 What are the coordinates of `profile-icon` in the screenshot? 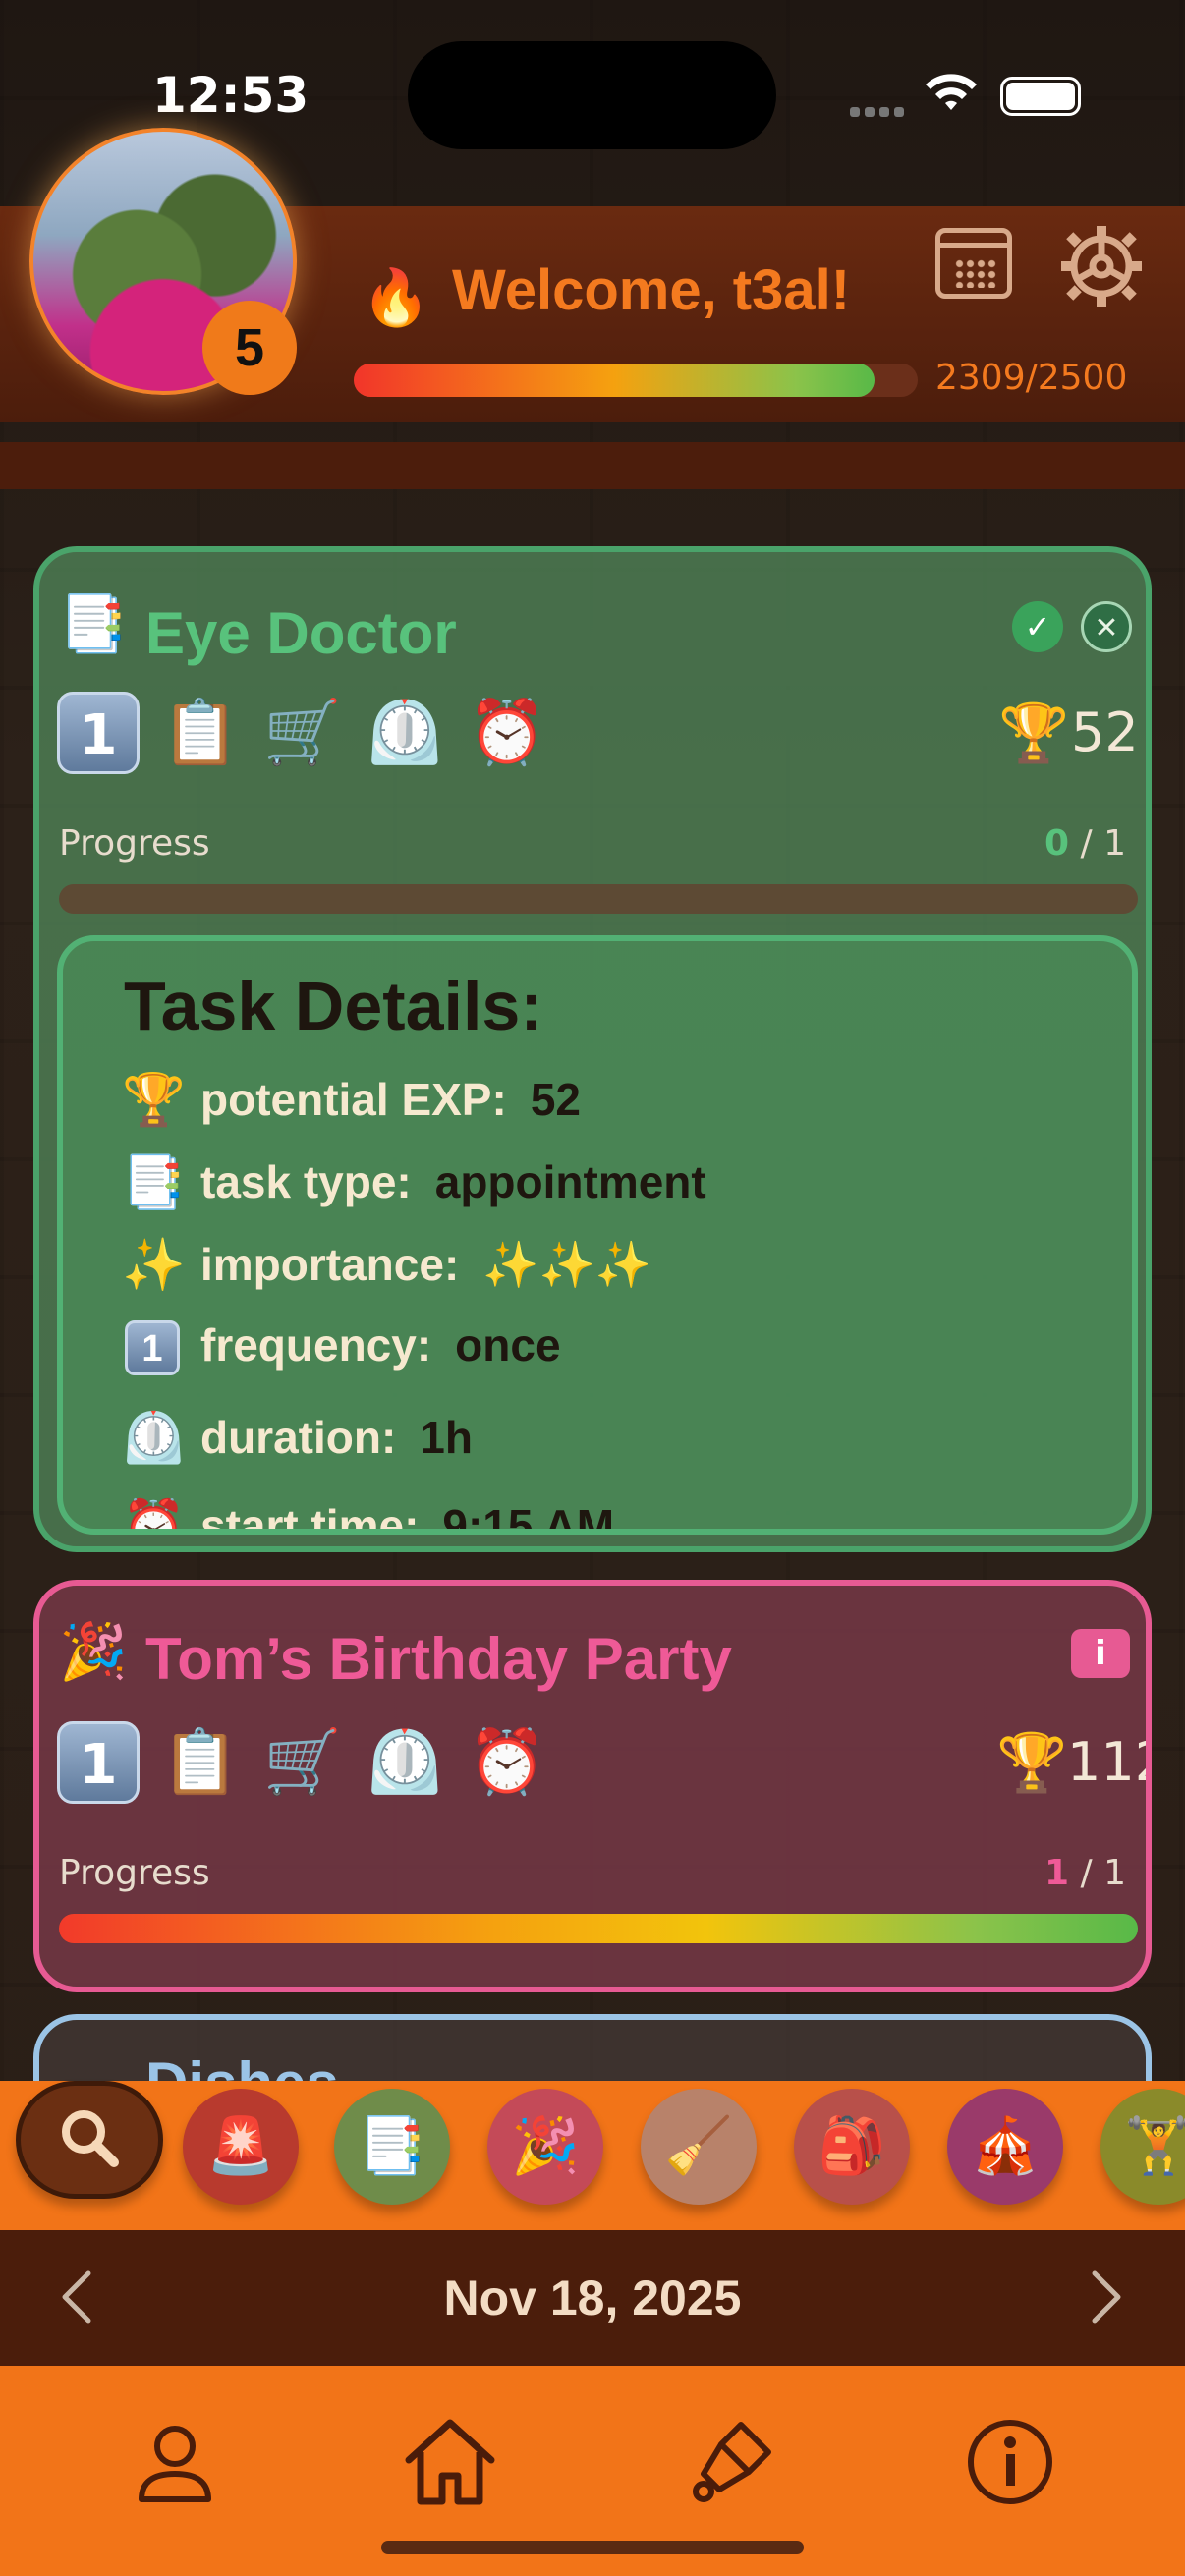 It's located at (175, 2462).